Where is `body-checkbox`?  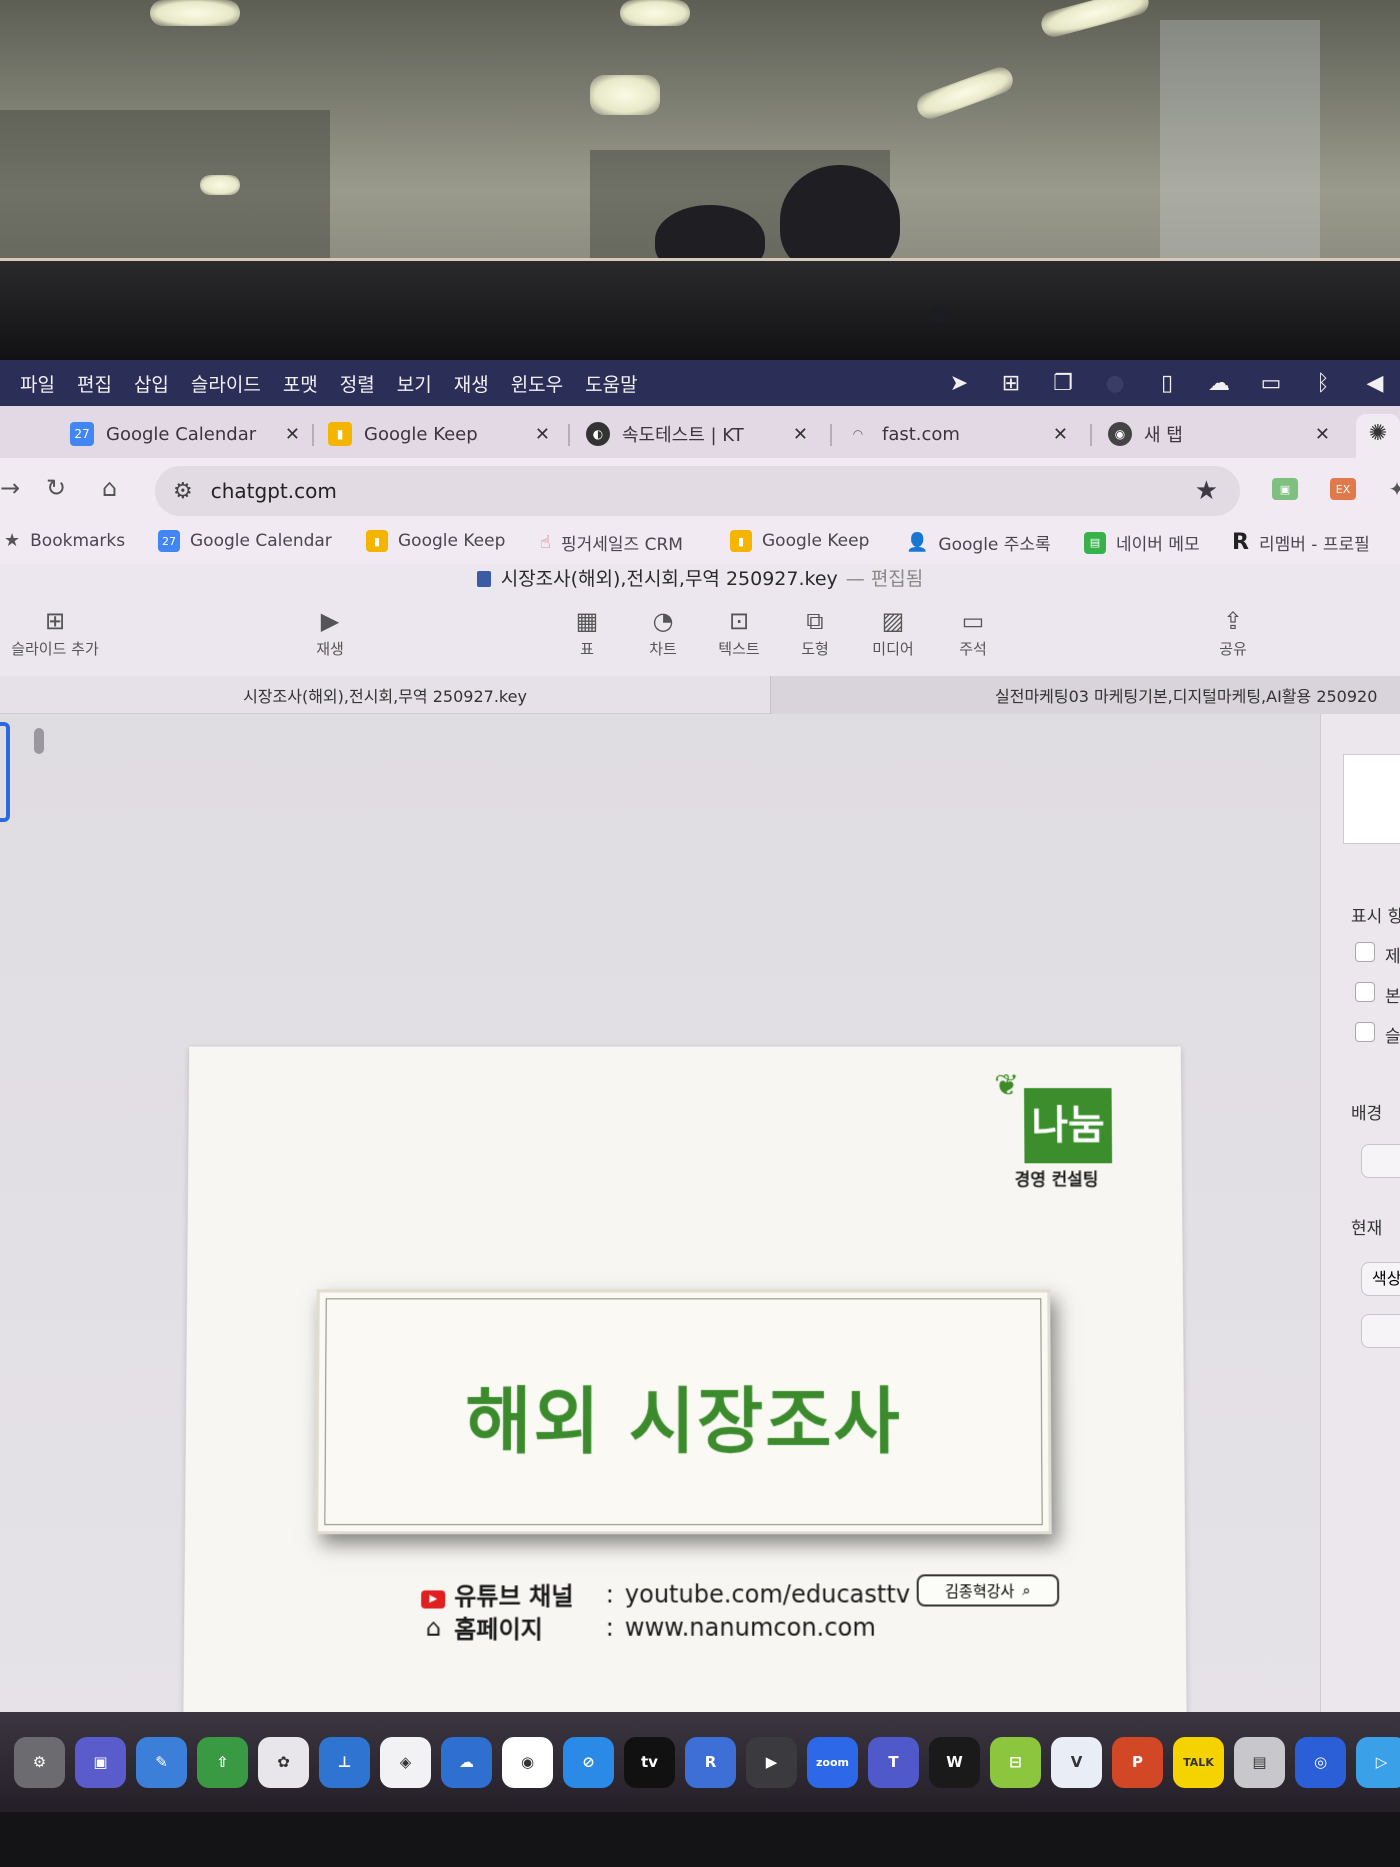
body-checkbox is located at coordinates (1365, 992).